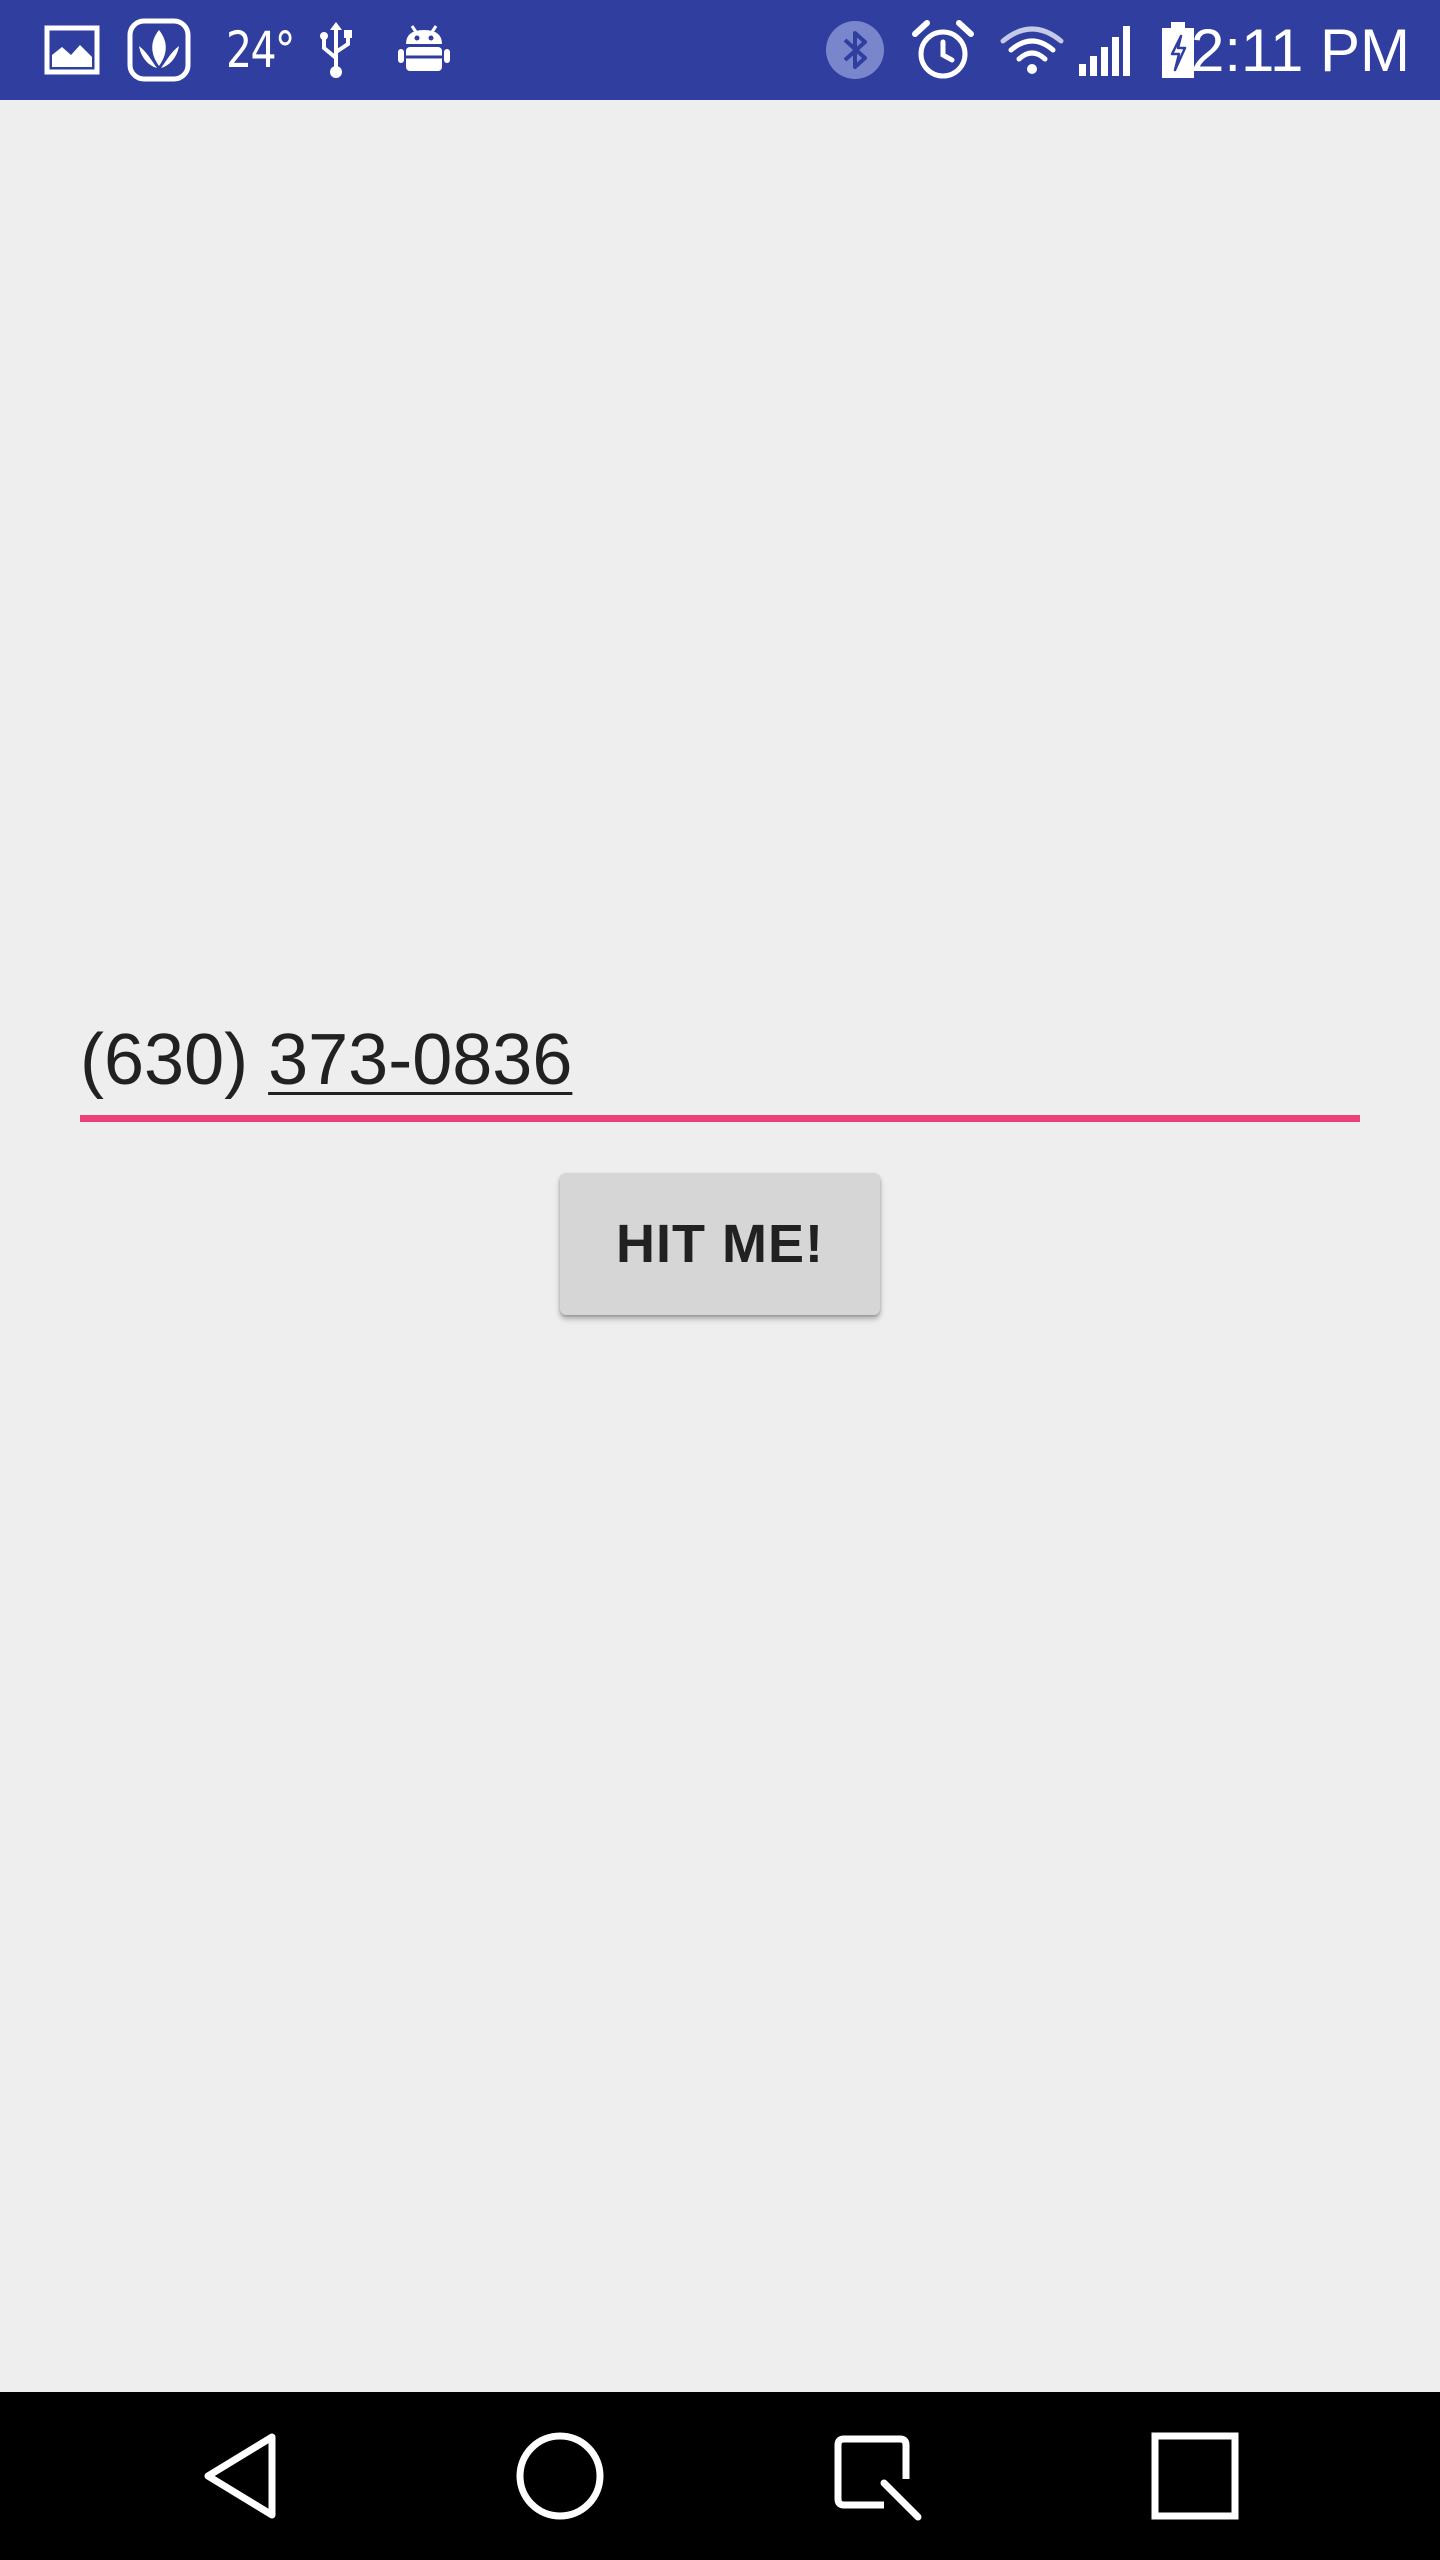 Image resolution: width=1440 pixels, height=2560 pixels. I want to click on home-button, so click(560, 2476).